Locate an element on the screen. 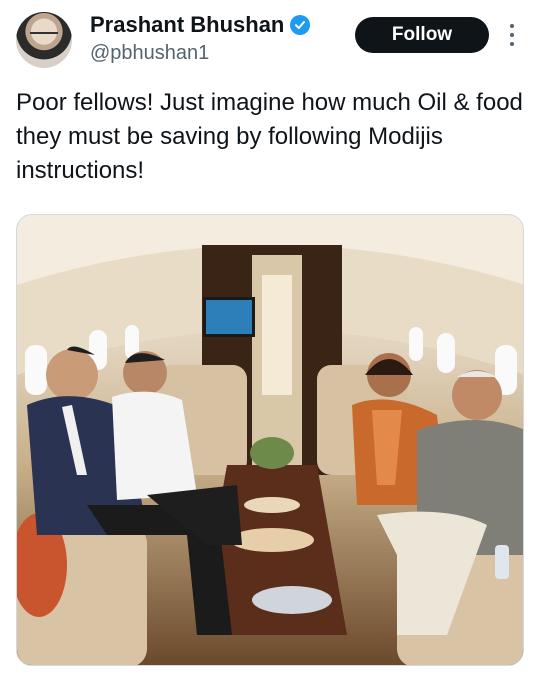  author-name: Prashant Bhushan is located at coordinates (187, 25).